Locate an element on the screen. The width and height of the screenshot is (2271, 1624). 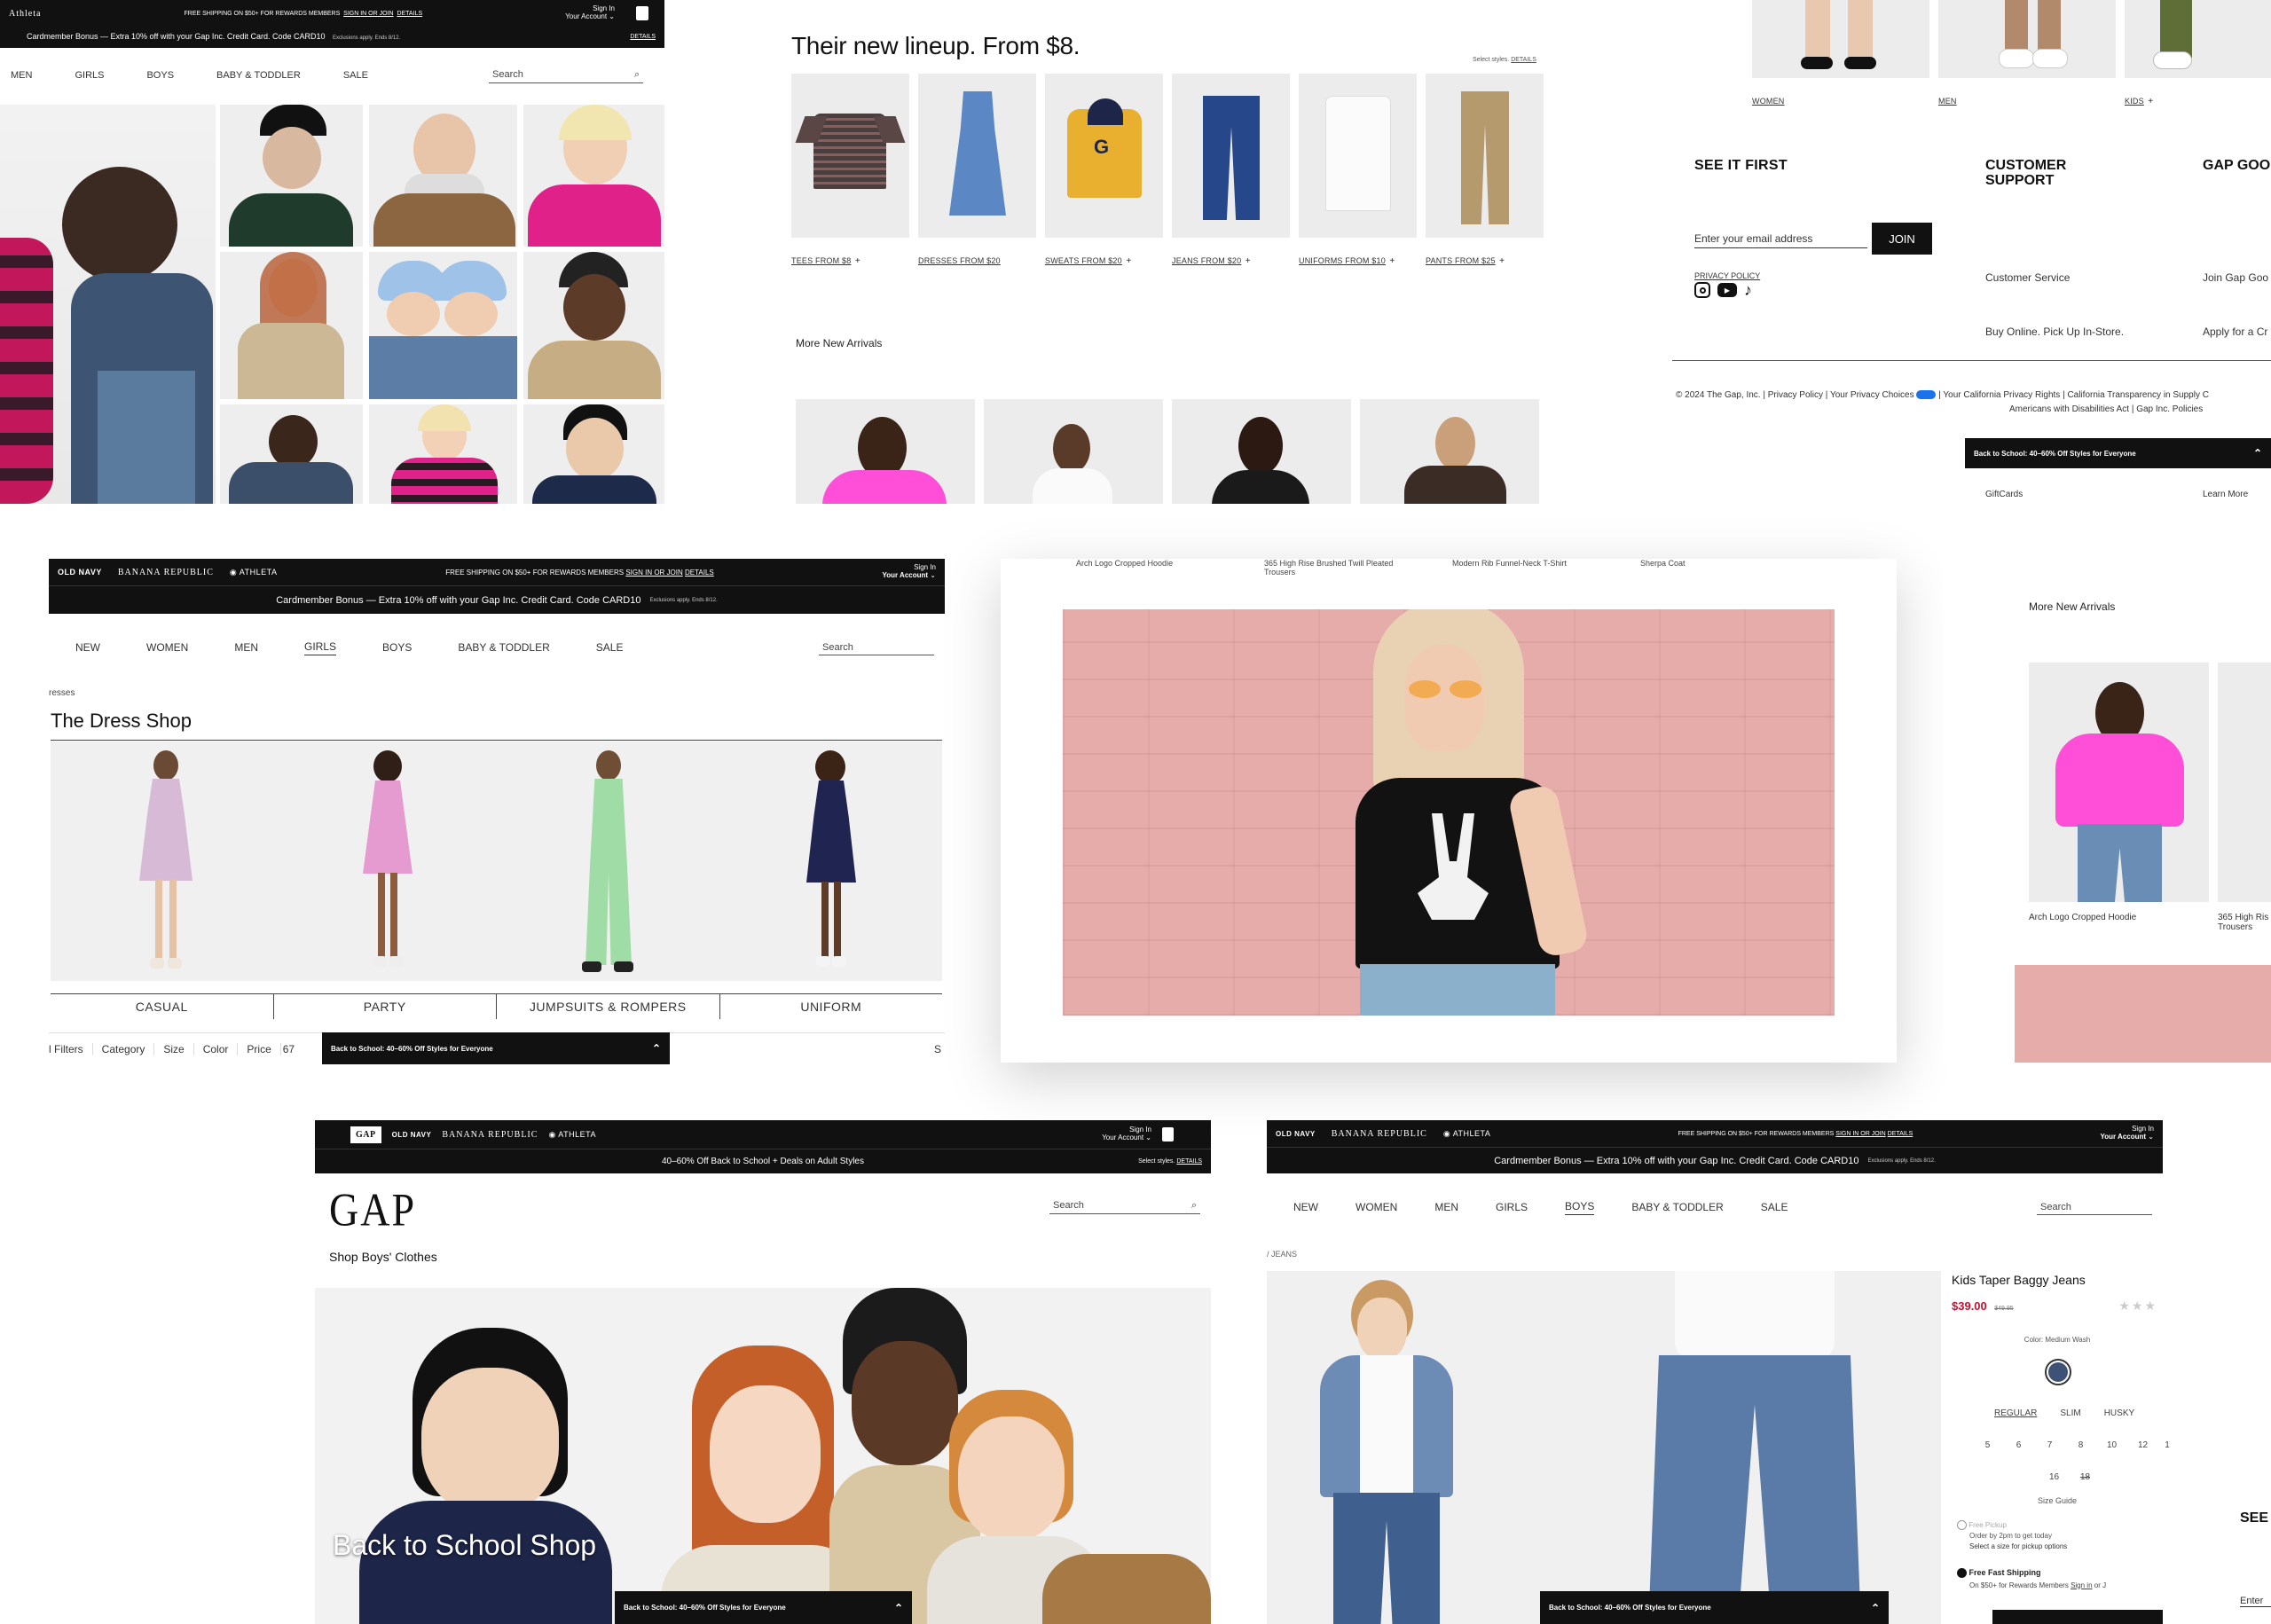
search-input: Search ⌕ is located at coordinates (566, 75).